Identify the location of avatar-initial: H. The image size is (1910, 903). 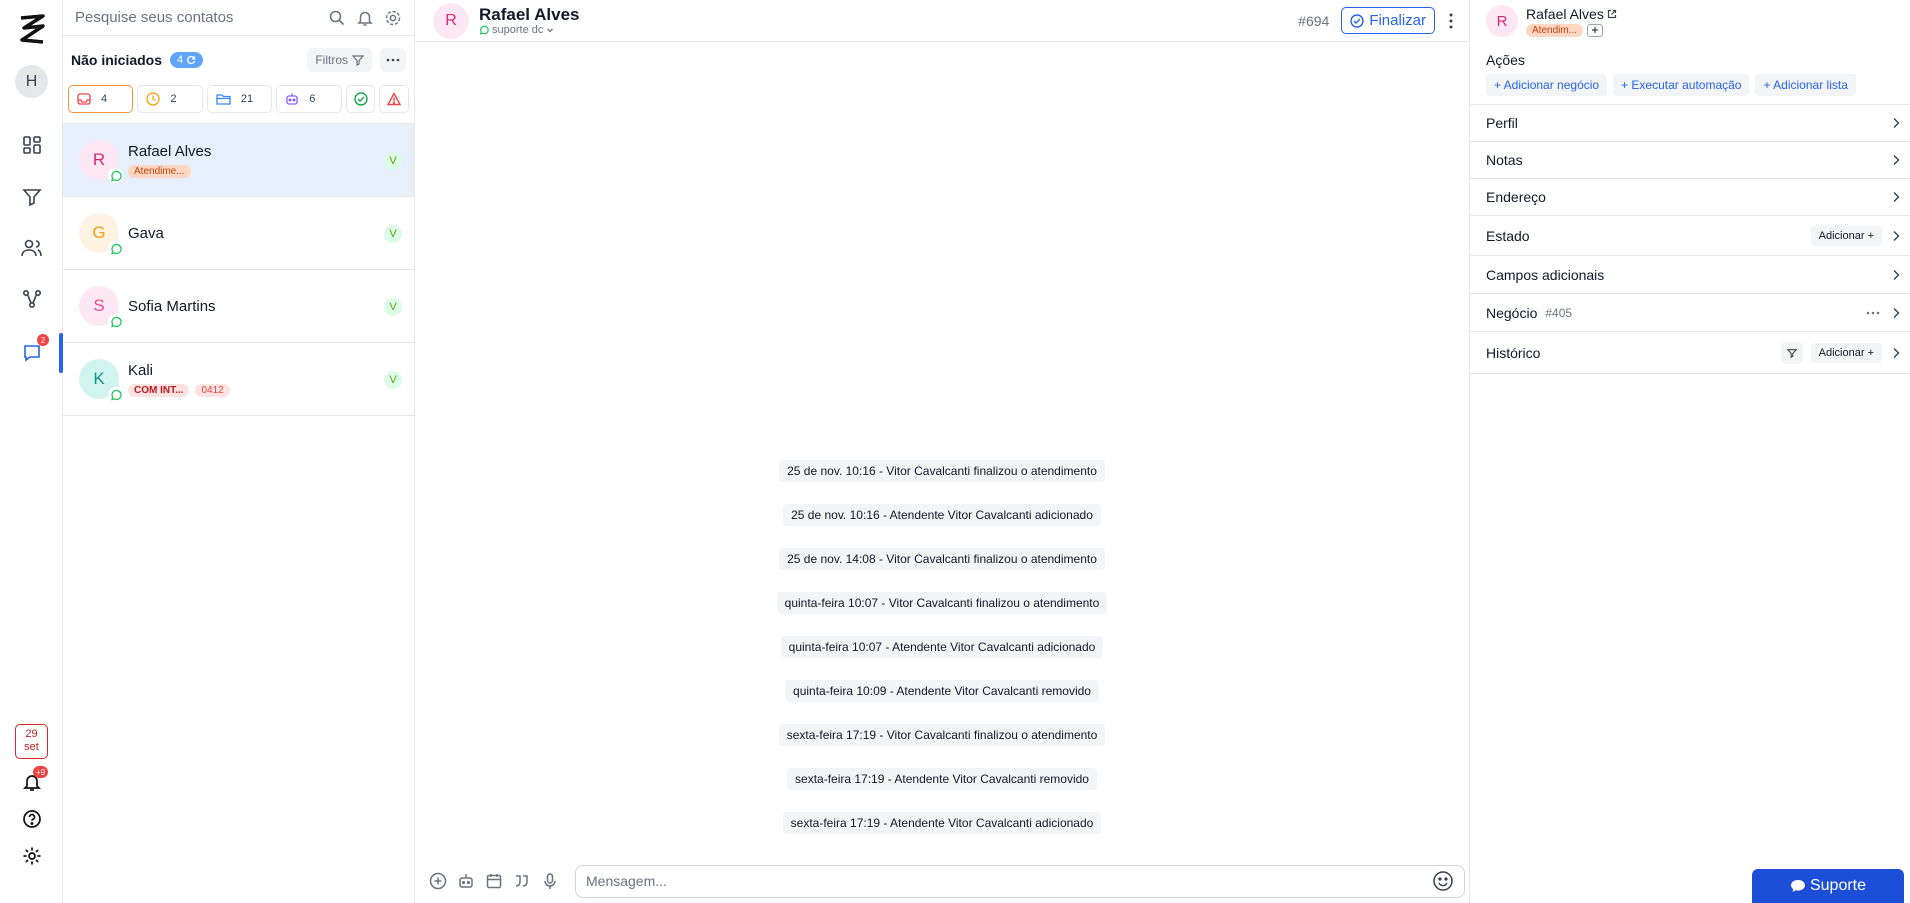
(31, 81).